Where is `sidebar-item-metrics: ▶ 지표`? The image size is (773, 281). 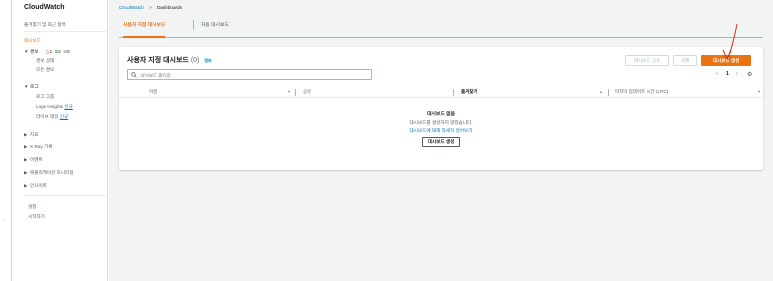
sidebar-item-metrics: ▶ 지표 is located at coordinates (31, 135).